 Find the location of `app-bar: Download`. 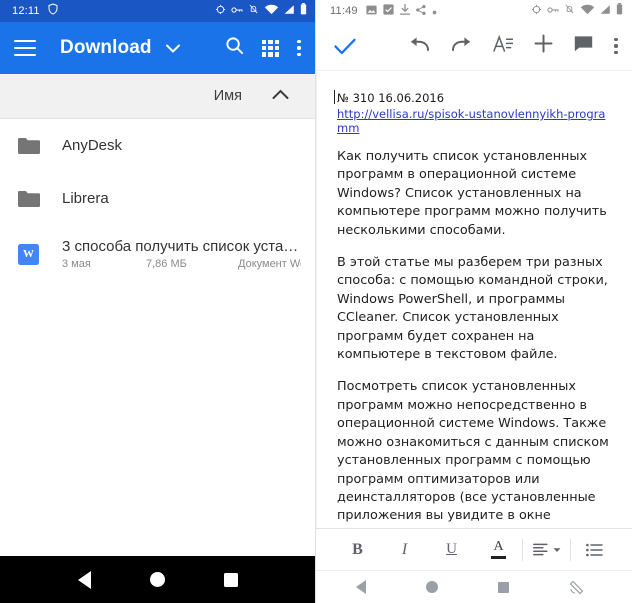

app-bar: Download is located at coordinates (157, 48).